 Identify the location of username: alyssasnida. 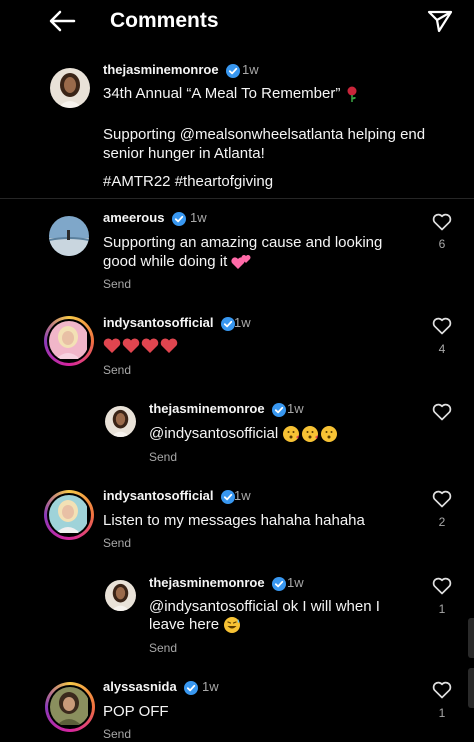
(151, 687).